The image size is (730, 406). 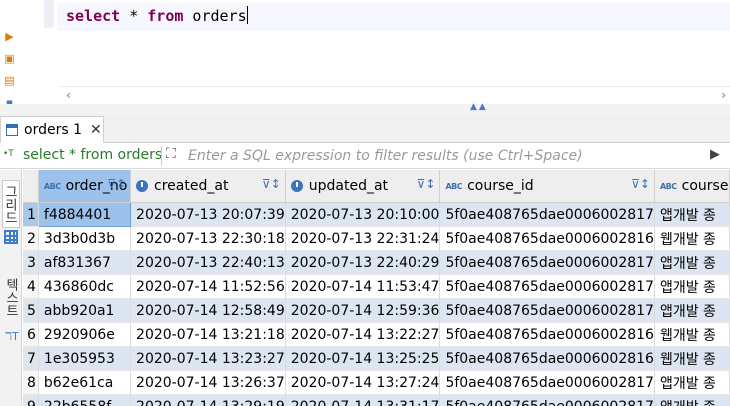 I want to click on sql-table-name: orders, so click(x=215, y=16).